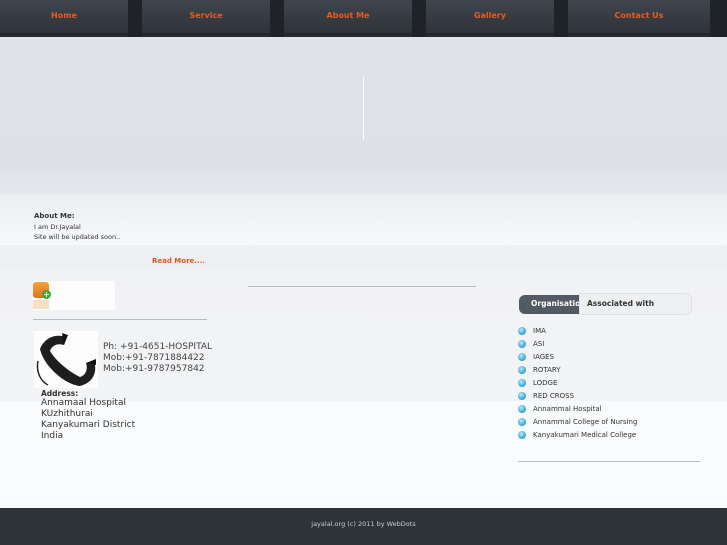  What do you see at coordinates (66, 359) in the screenshot?
I see `telephone-image` at bounding box center [66, 359].